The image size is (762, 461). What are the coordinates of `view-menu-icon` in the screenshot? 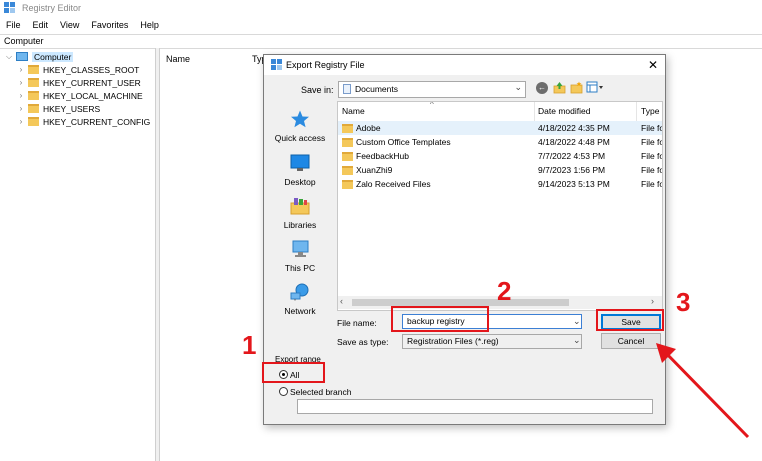 It's located at (595, 87).